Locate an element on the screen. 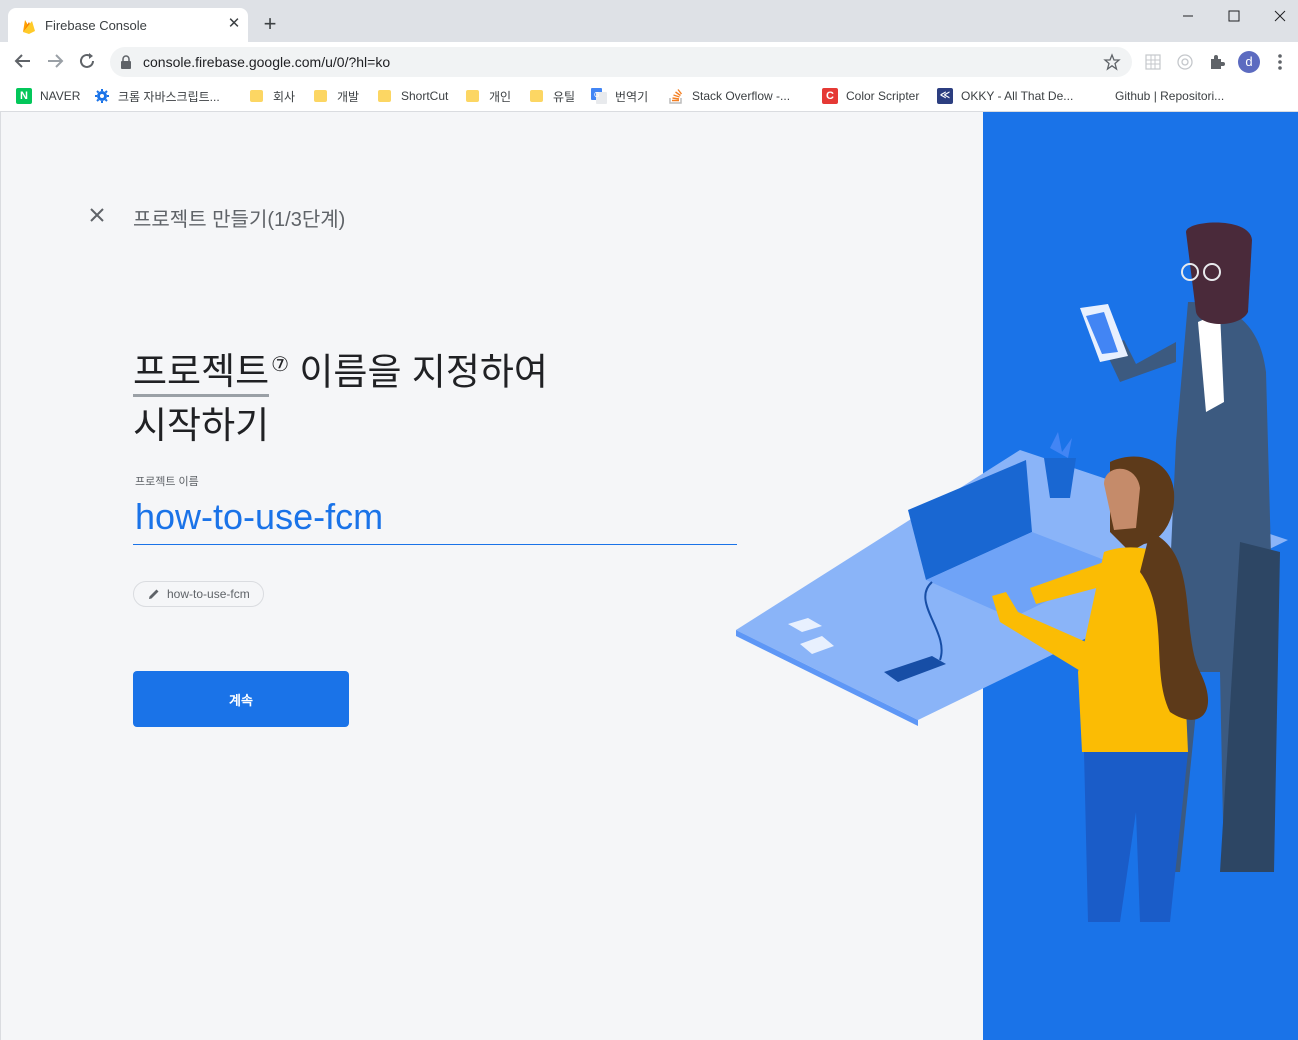 The height and width of the screenshot is (1040, 1298). bookmark-folder-personal: 개인 is located at coordinates (487, 96).